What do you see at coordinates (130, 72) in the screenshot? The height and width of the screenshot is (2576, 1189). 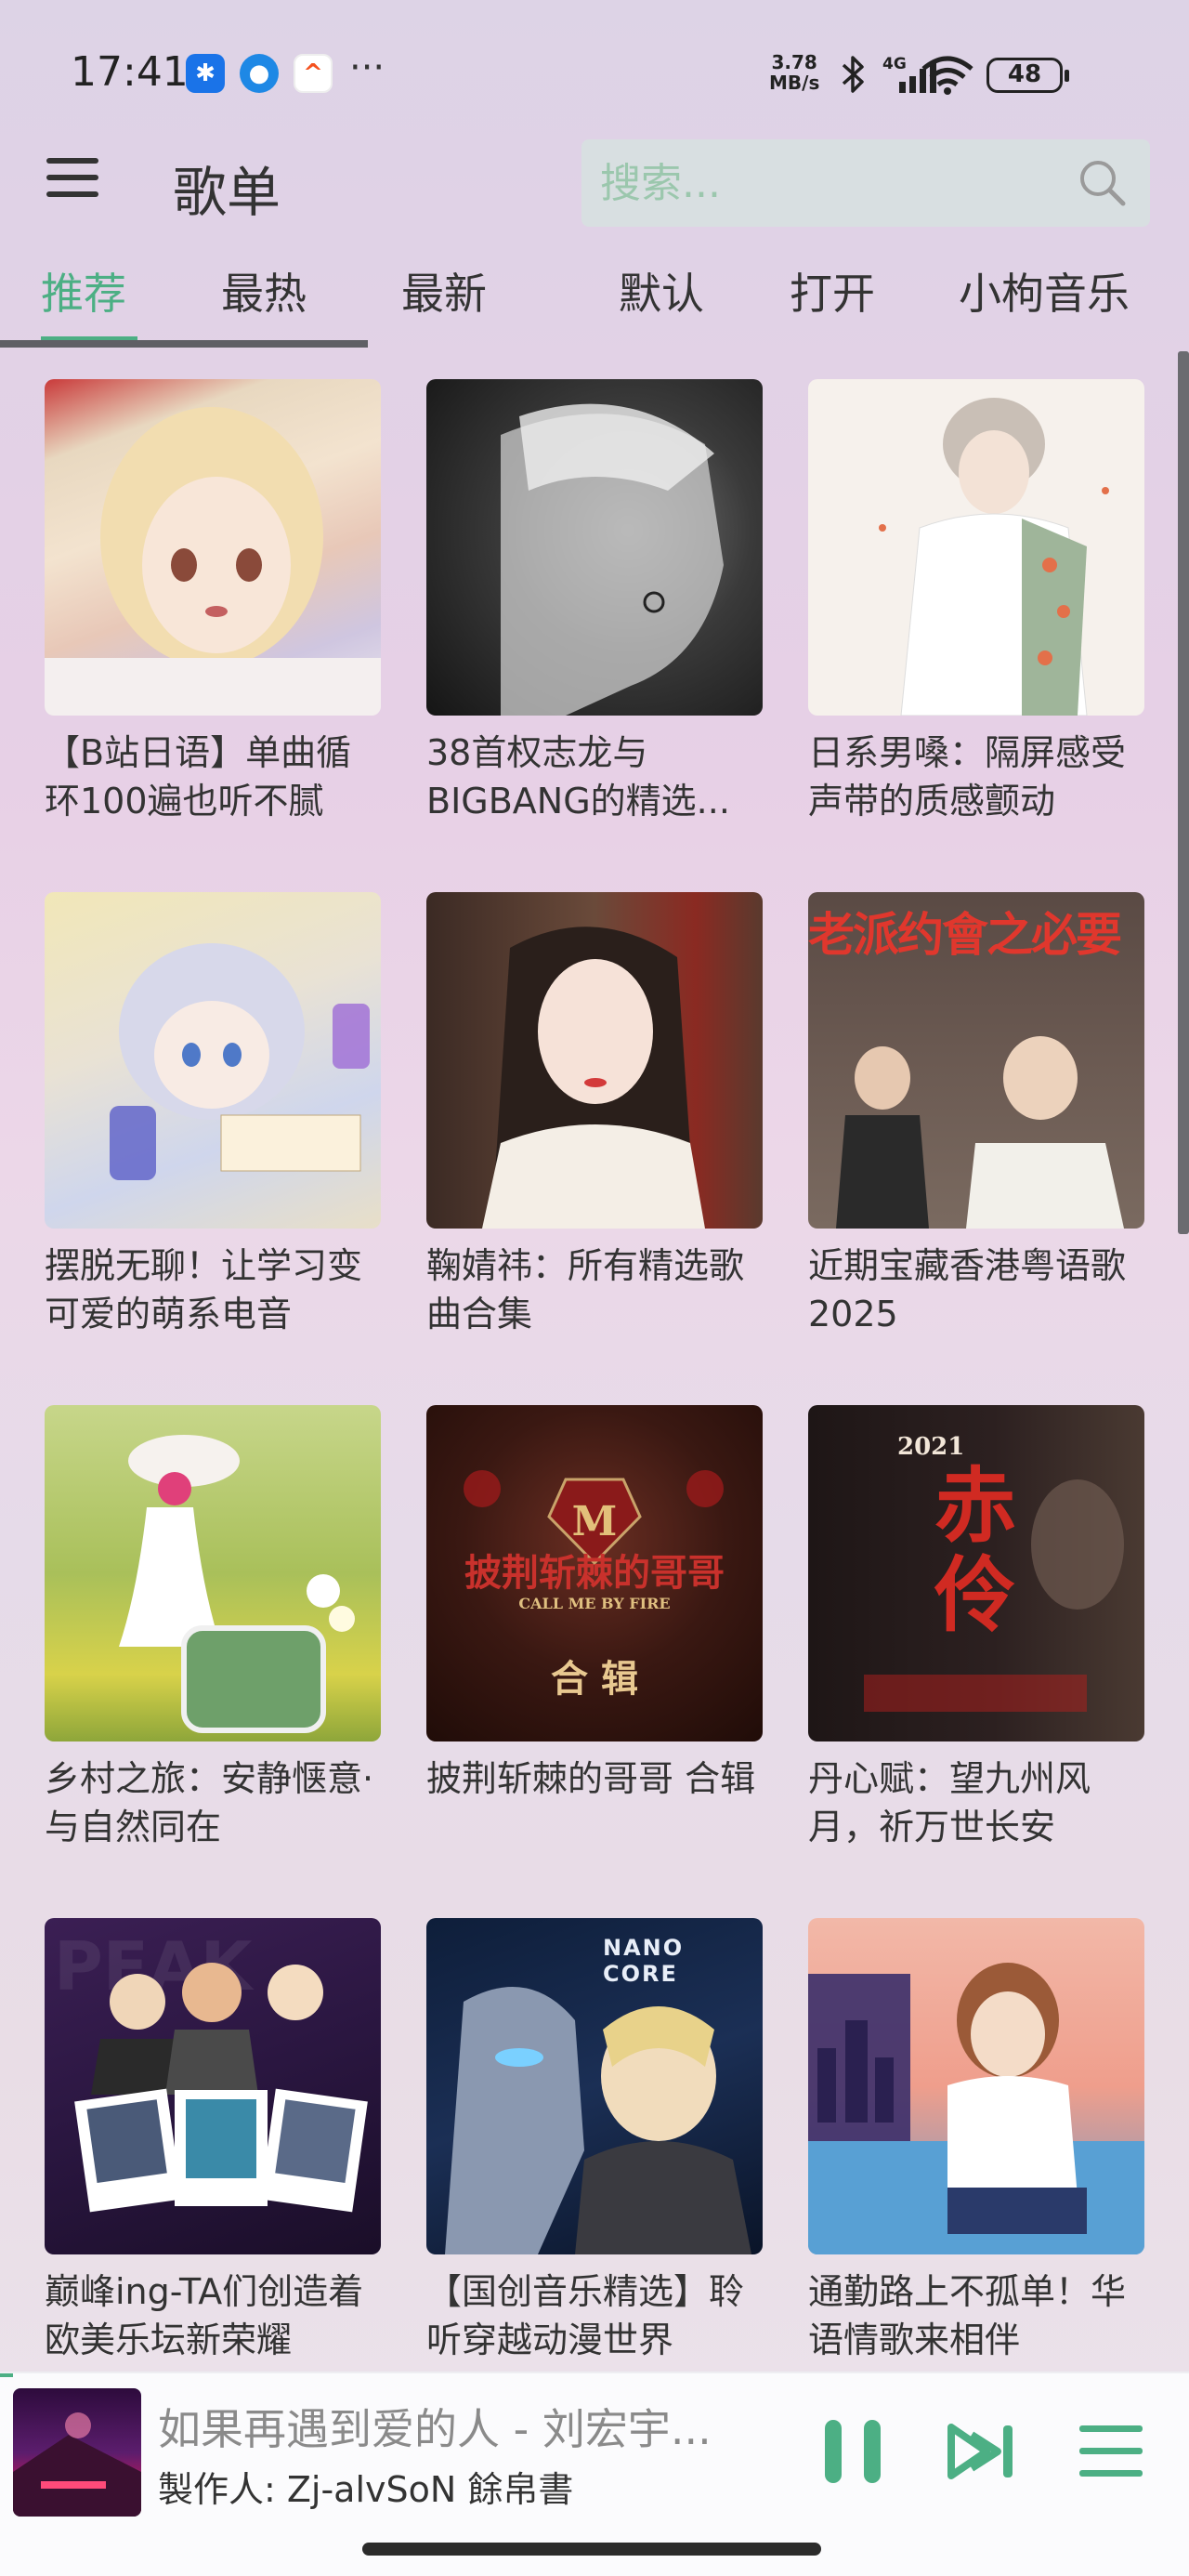 I see `status-time: 17:41` at bounding box center [130, 72].